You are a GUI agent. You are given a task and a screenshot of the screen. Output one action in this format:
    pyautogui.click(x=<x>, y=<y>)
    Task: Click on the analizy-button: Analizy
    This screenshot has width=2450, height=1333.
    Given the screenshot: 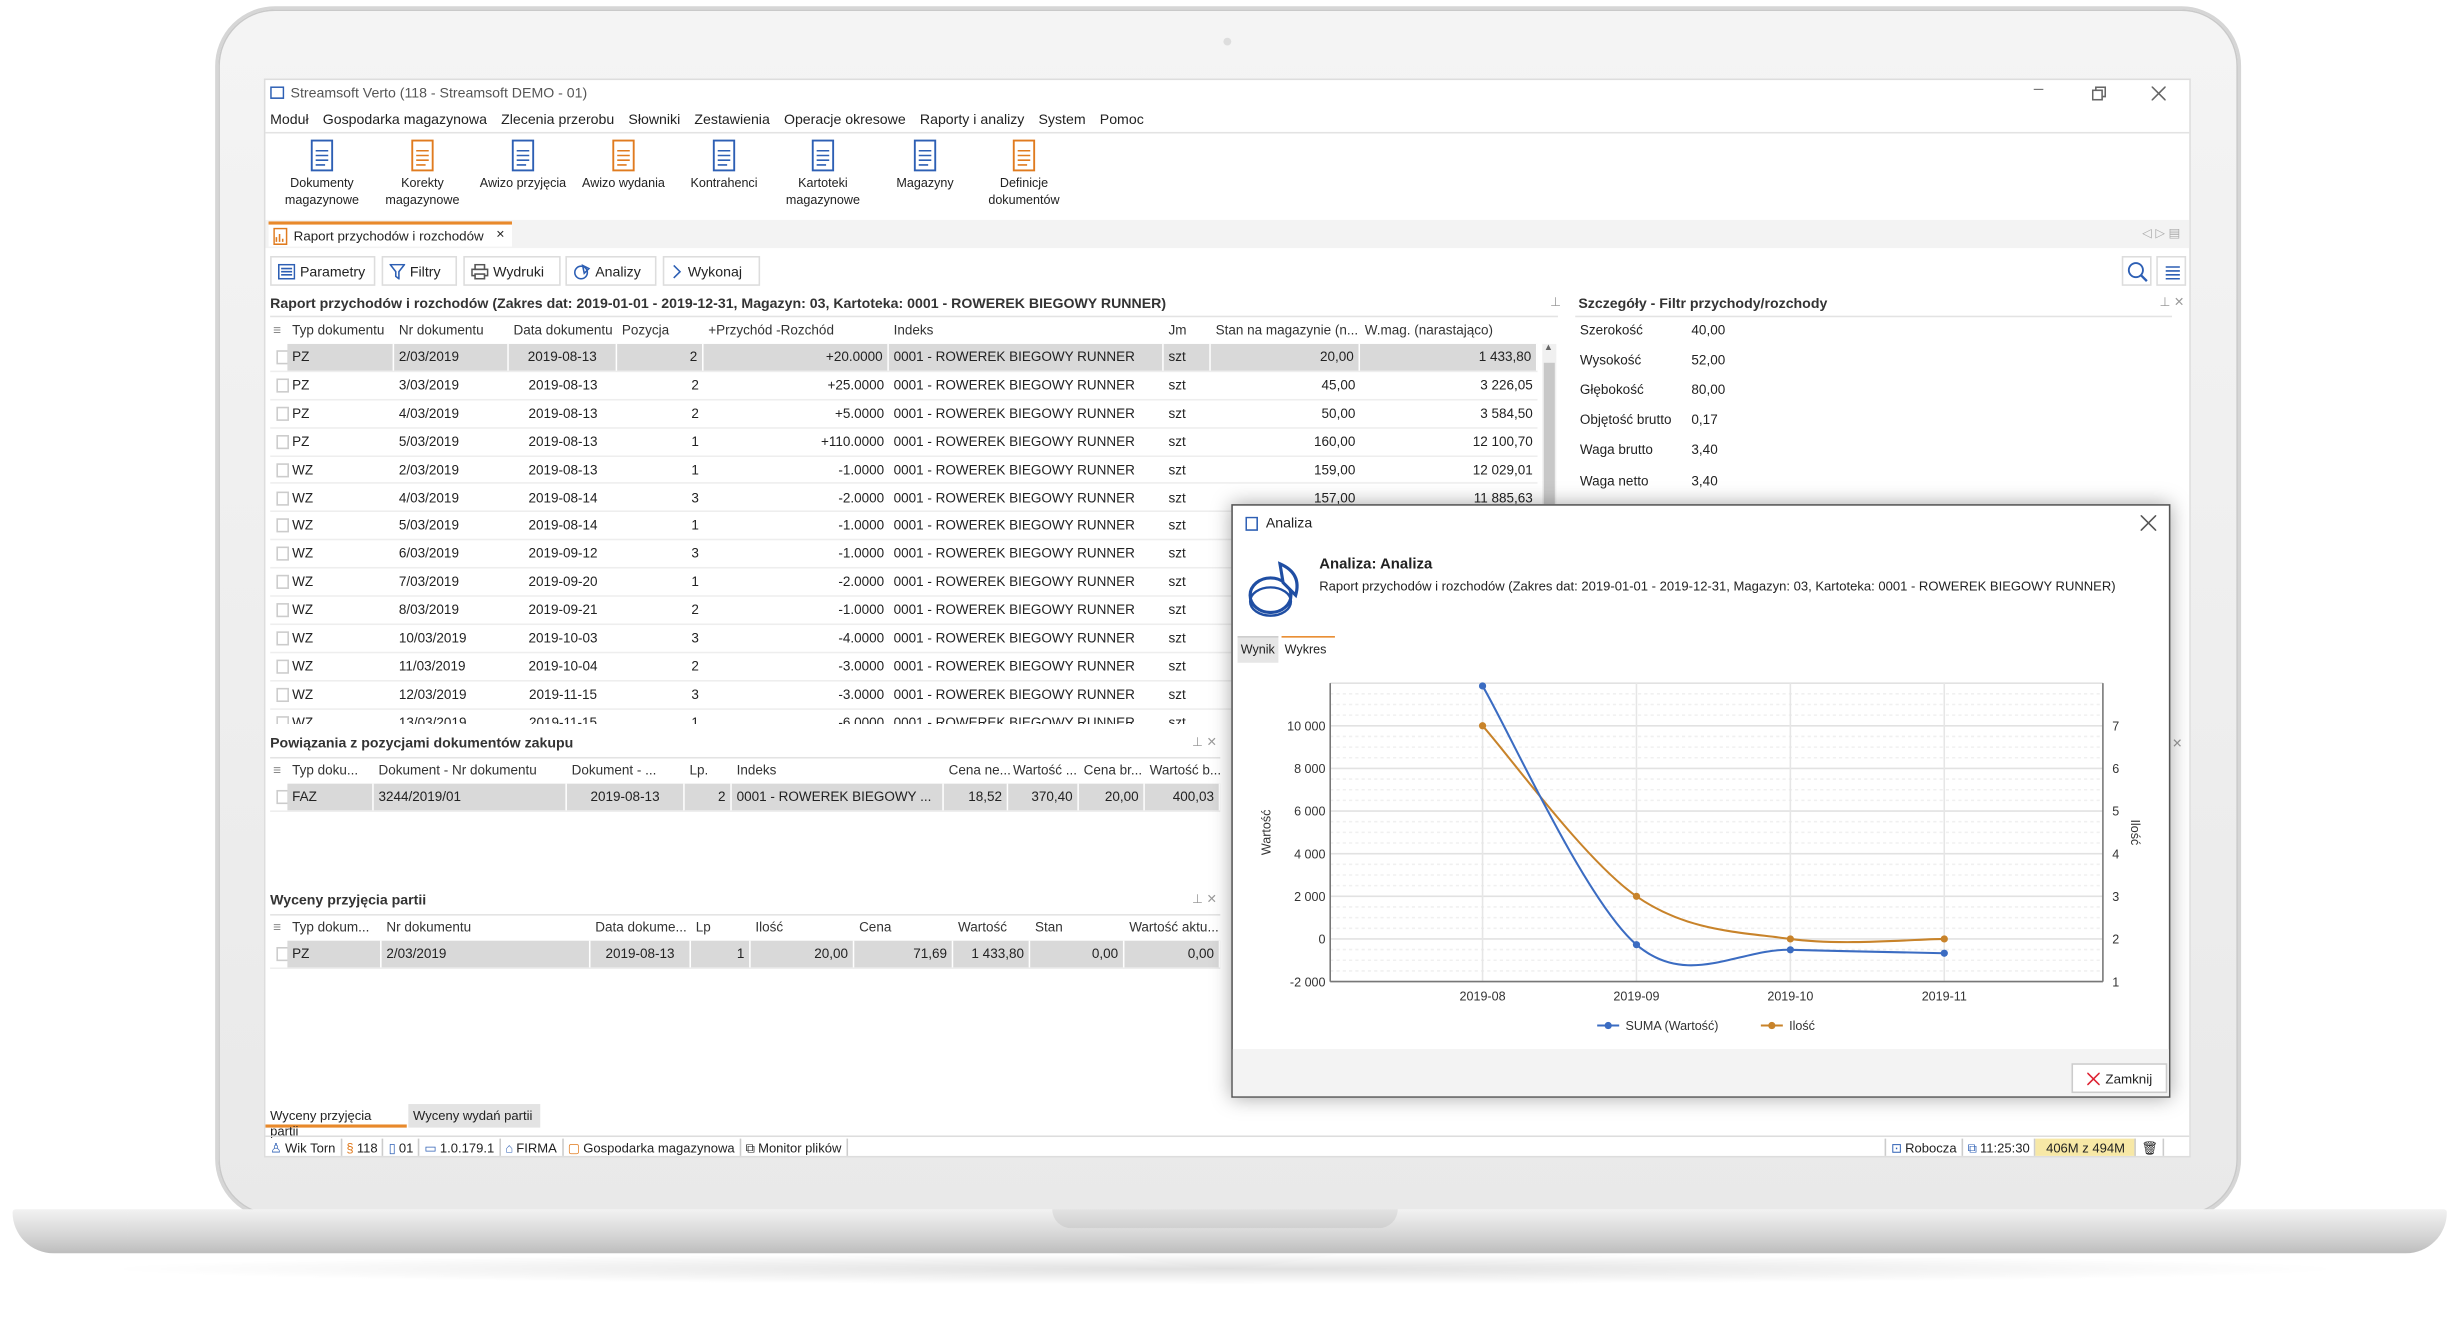 What is the action you would take?
    pyautogui.click(x=611, y=270)
    